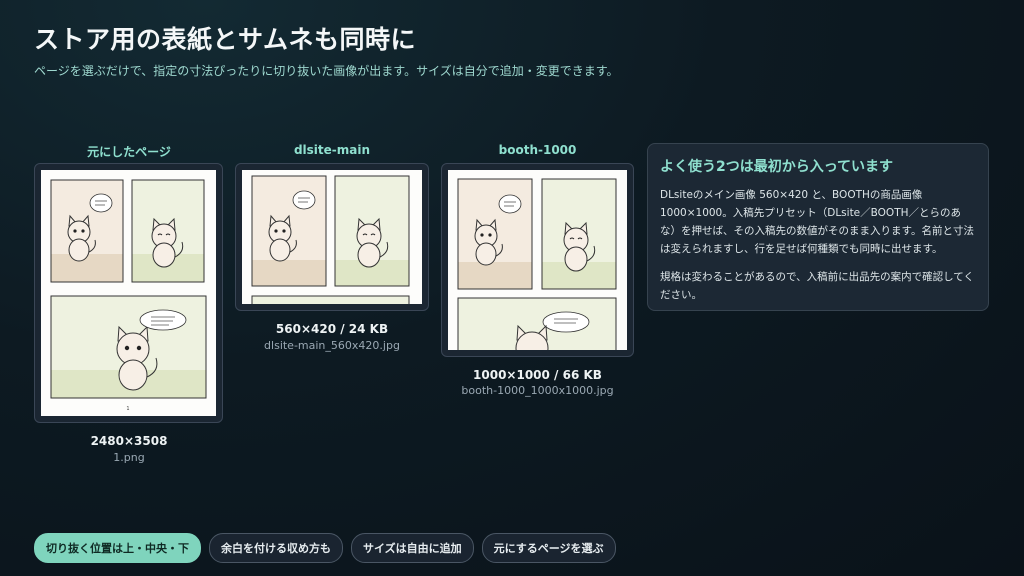 This screenshot has height=576, width=1024. What do you see at coordinates (412, 548) in the screenshot?
I see `chip-custom-size: サイズは自由に追加` at bounding box center [412, 548].